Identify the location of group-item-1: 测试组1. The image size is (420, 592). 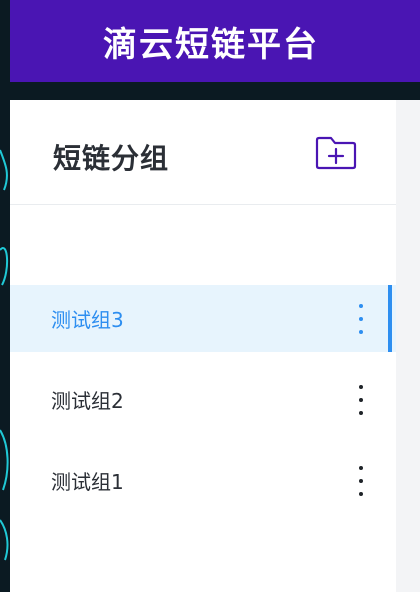
(203, 480).